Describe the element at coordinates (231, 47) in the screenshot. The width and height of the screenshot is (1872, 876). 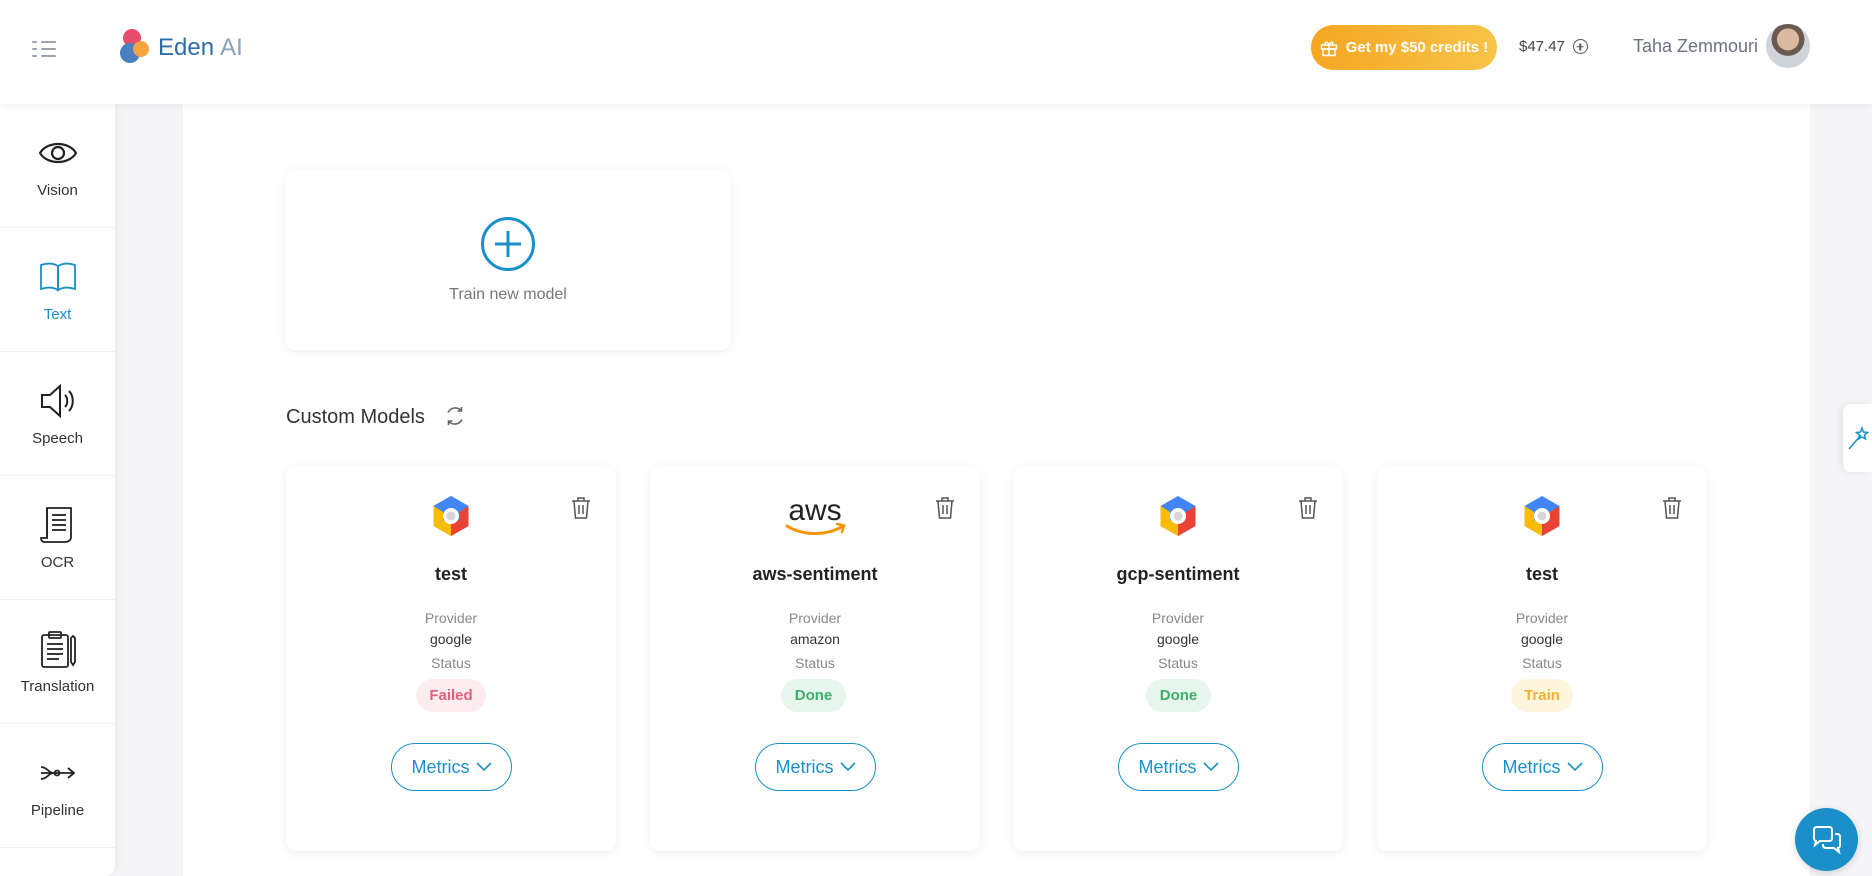
I see `logo-suffix: AI` at that location.